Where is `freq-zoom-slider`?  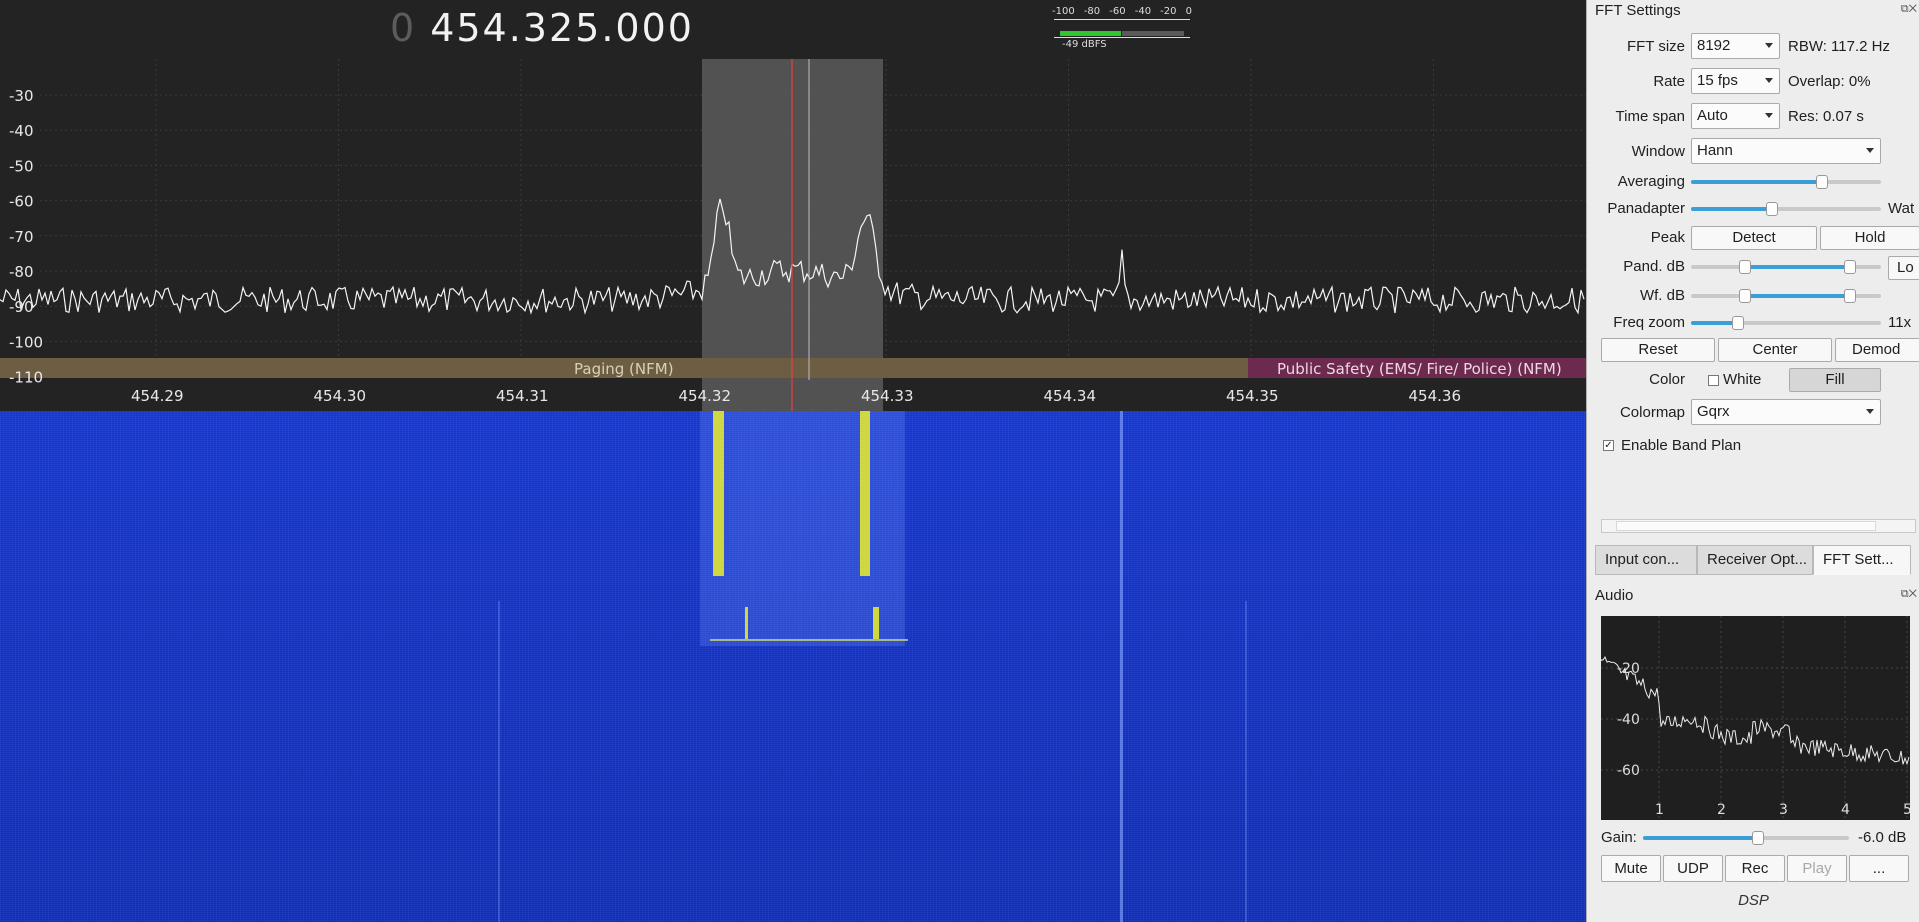 freq-zoom-slider is located at coordinates (1786, 323).